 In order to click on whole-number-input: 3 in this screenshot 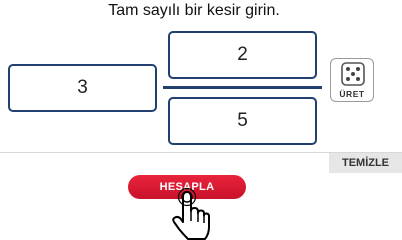, I will do `click(82, 88)`.